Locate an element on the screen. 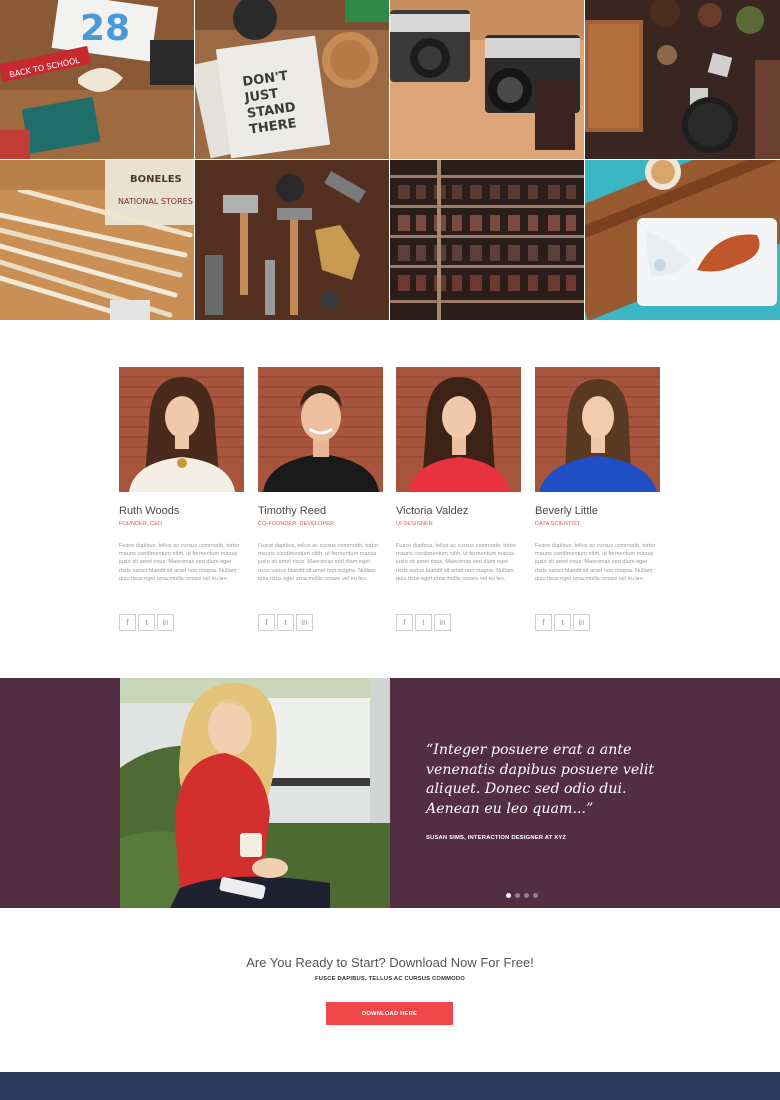  team-member-role: DATA SCIENTIST is located at coordinates (558, 524).